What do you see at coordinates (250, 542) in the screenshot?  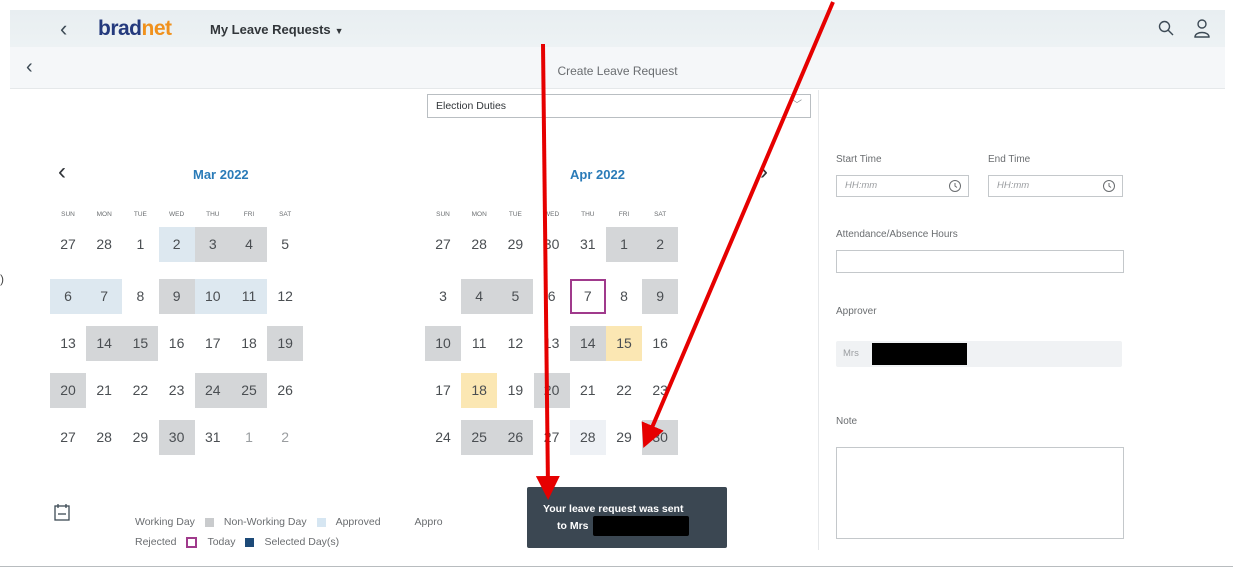 I see `legend-swatch-selected` at bounding box center [250, 542].